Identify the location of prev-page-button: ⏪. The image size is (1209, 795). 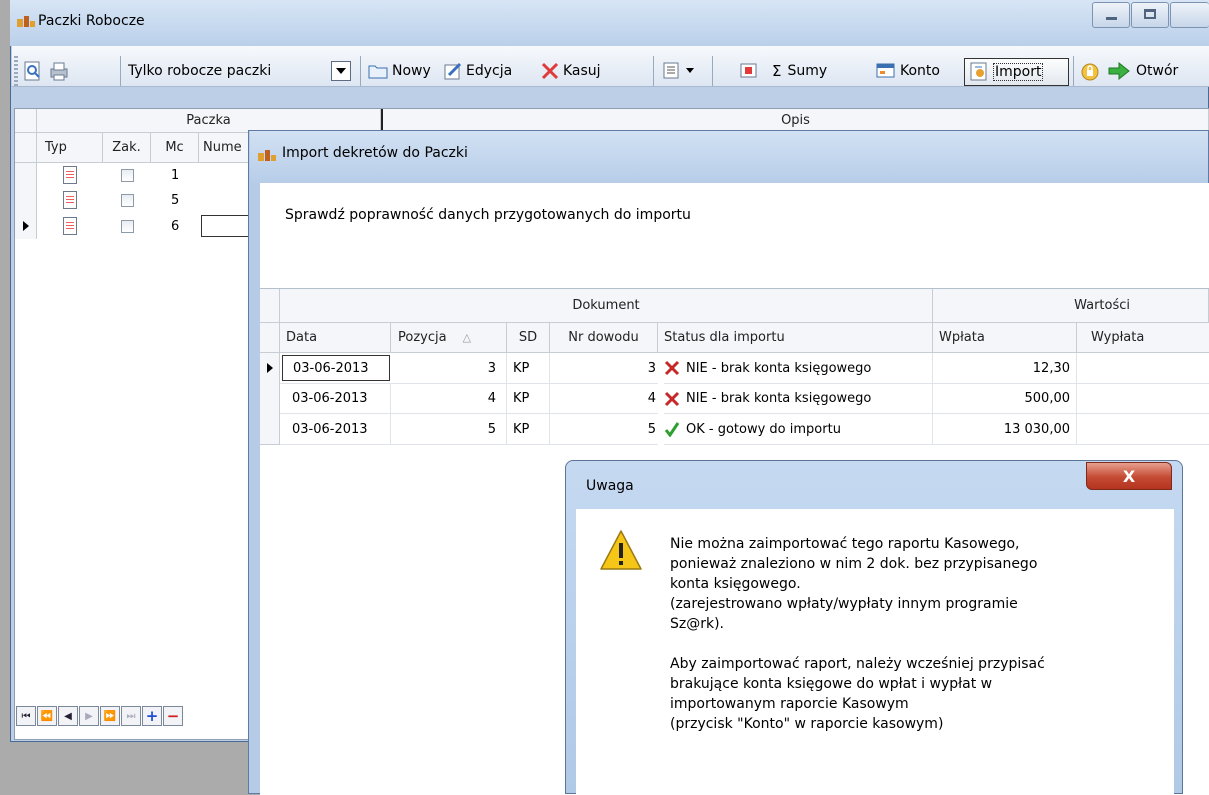
(47, 716).